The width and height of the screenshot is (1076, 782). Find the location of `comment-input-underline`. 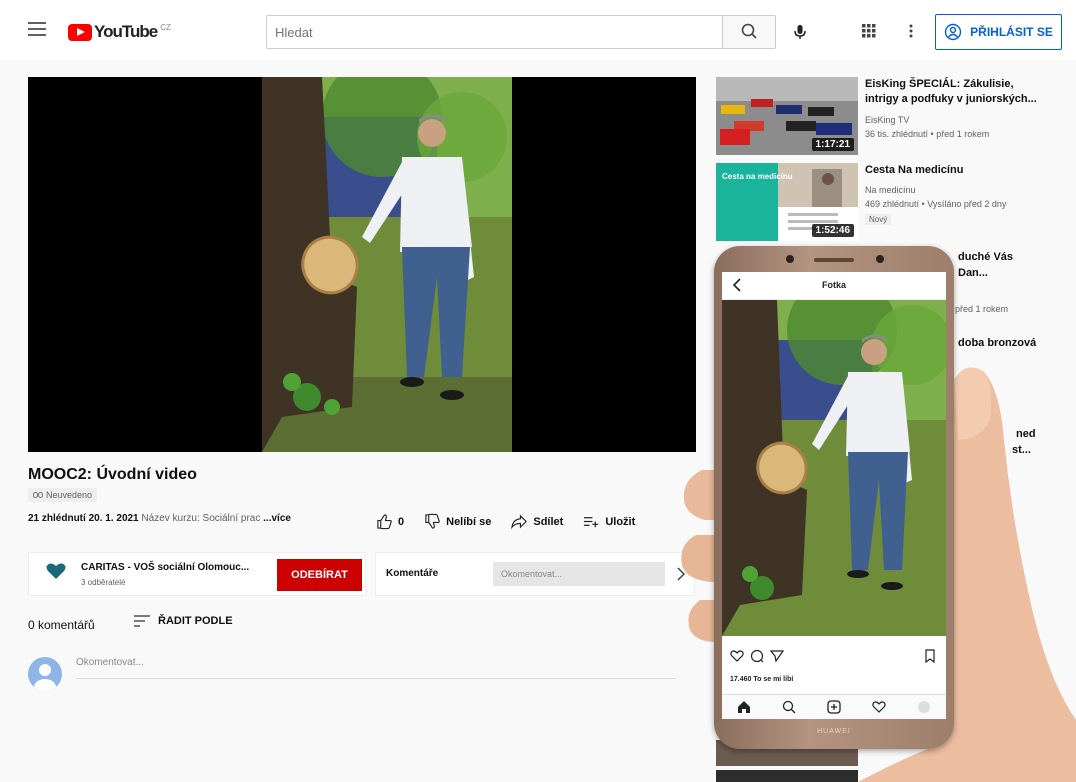

comment-input-underline is located at coordinates (376, 678).